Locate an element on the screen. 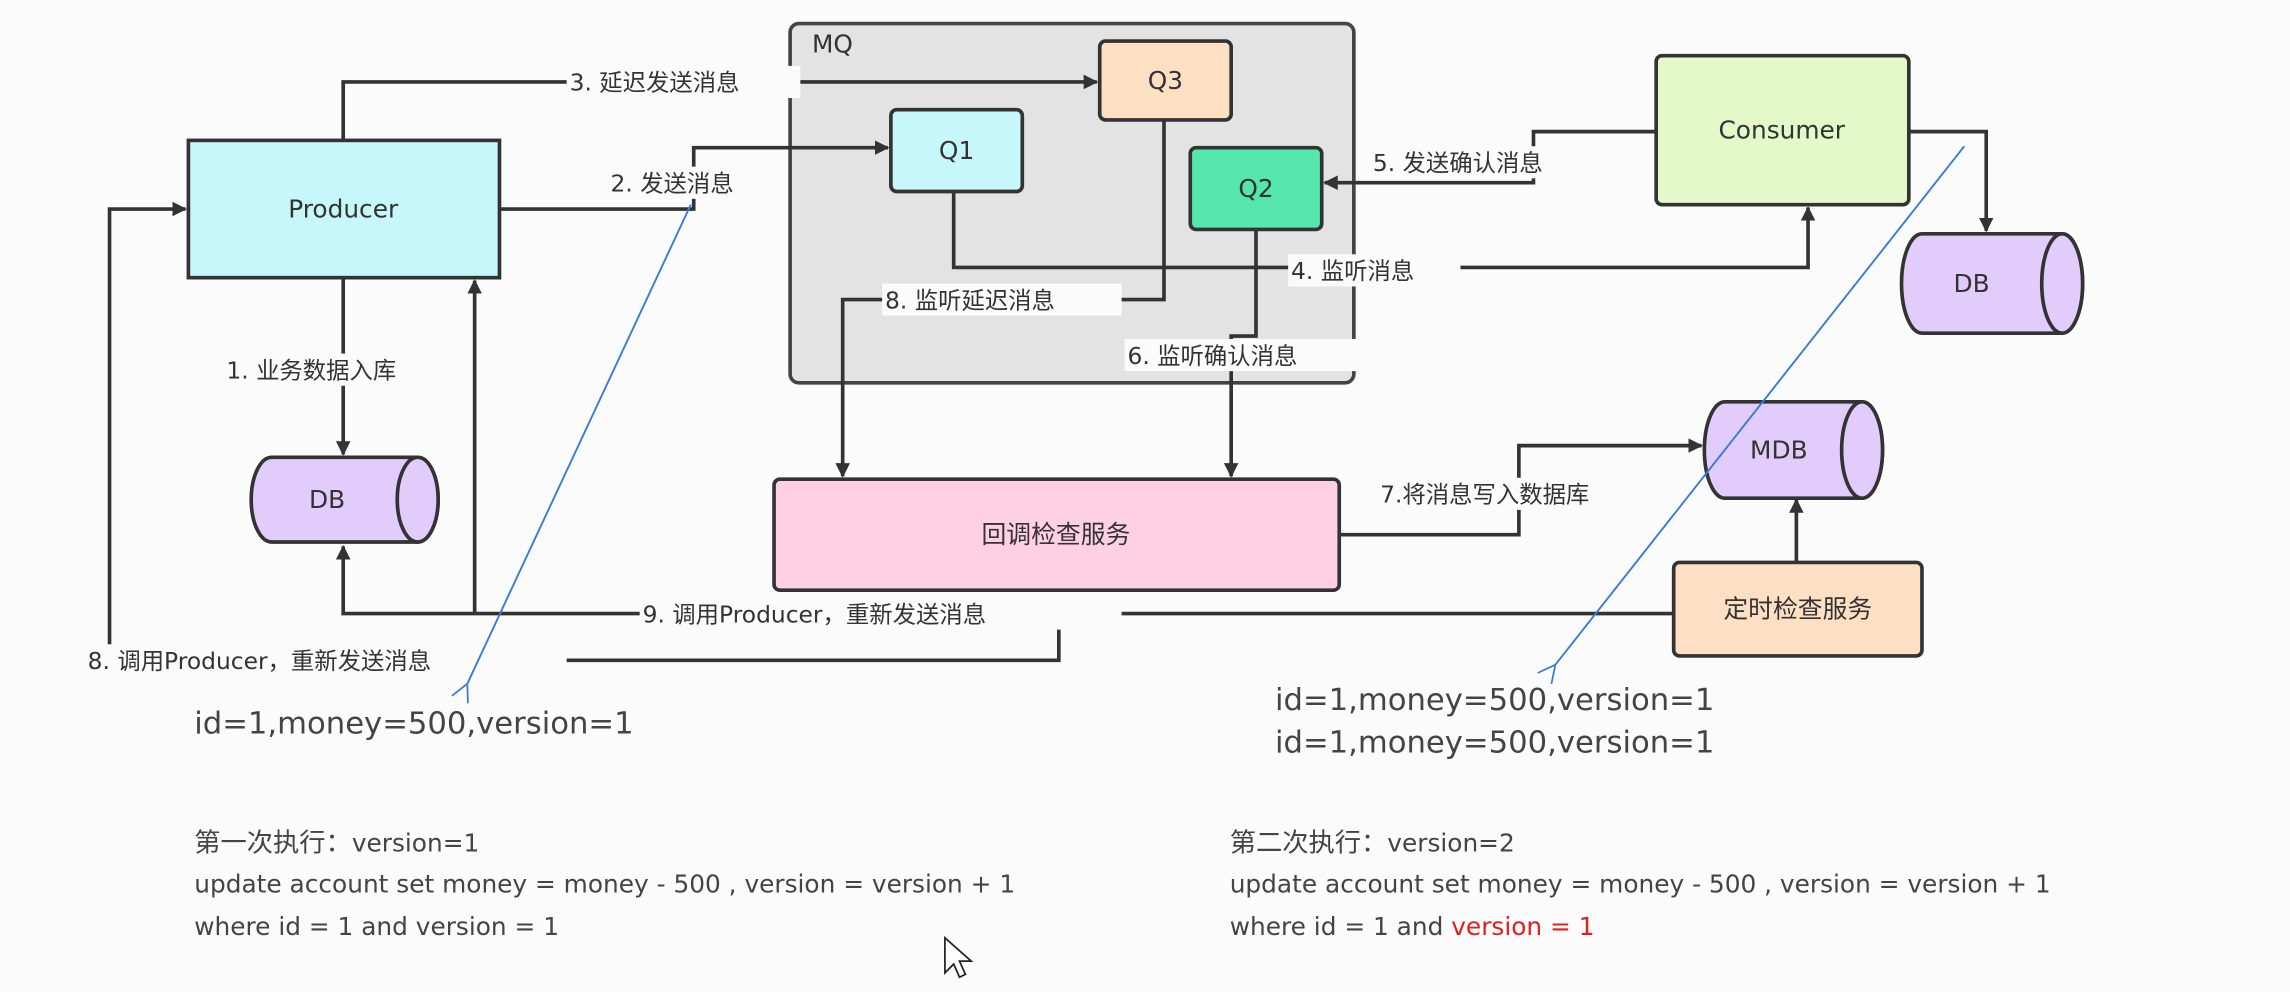 This screenshot has width=2290, height=992. svg-text: Consumer is located at coordinates (1781, 130).